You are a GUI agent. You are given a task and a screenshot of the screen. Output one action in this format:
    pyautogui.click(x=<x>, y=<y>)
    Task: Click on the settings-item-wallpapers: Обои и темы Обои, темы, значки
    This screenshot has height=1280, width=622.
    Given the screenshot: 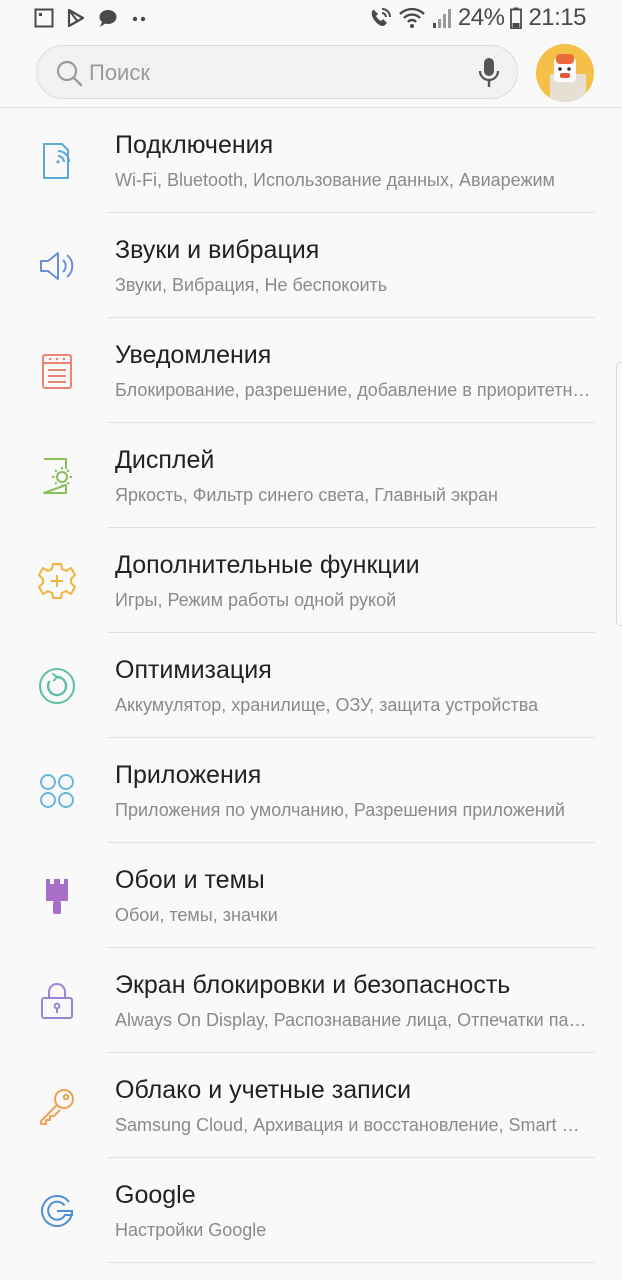 What is the action you would take?
    pyautogui.click(x=311, y=895)
    